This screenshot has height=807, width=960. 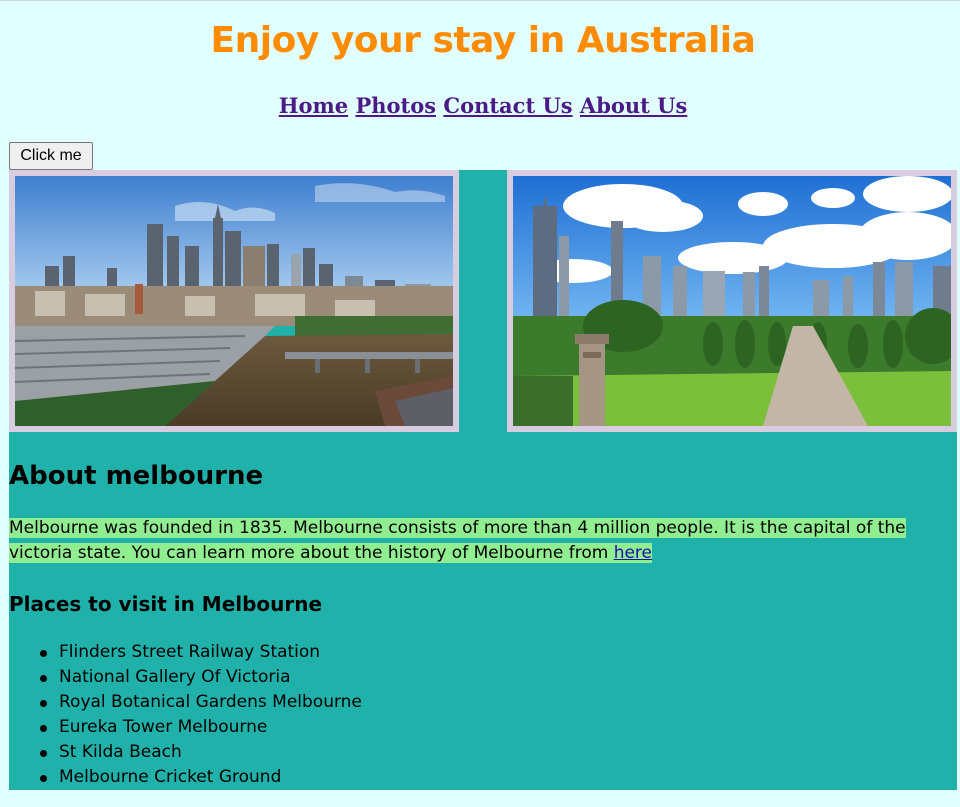 I want to click on nav-link-photos: Photos, so click(x=395, y=105).